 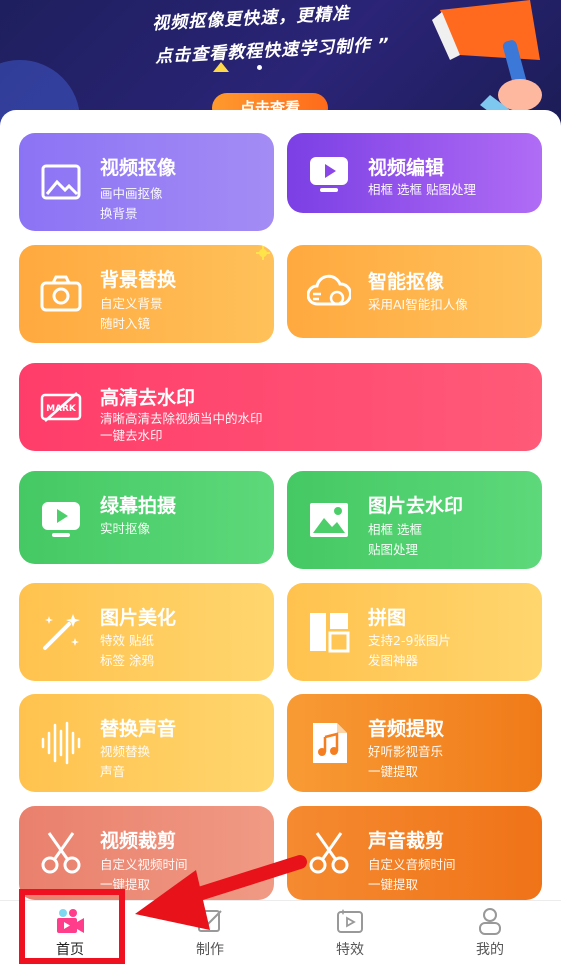 I want to click on card-title: 拼图, so click(x=387, y=618).